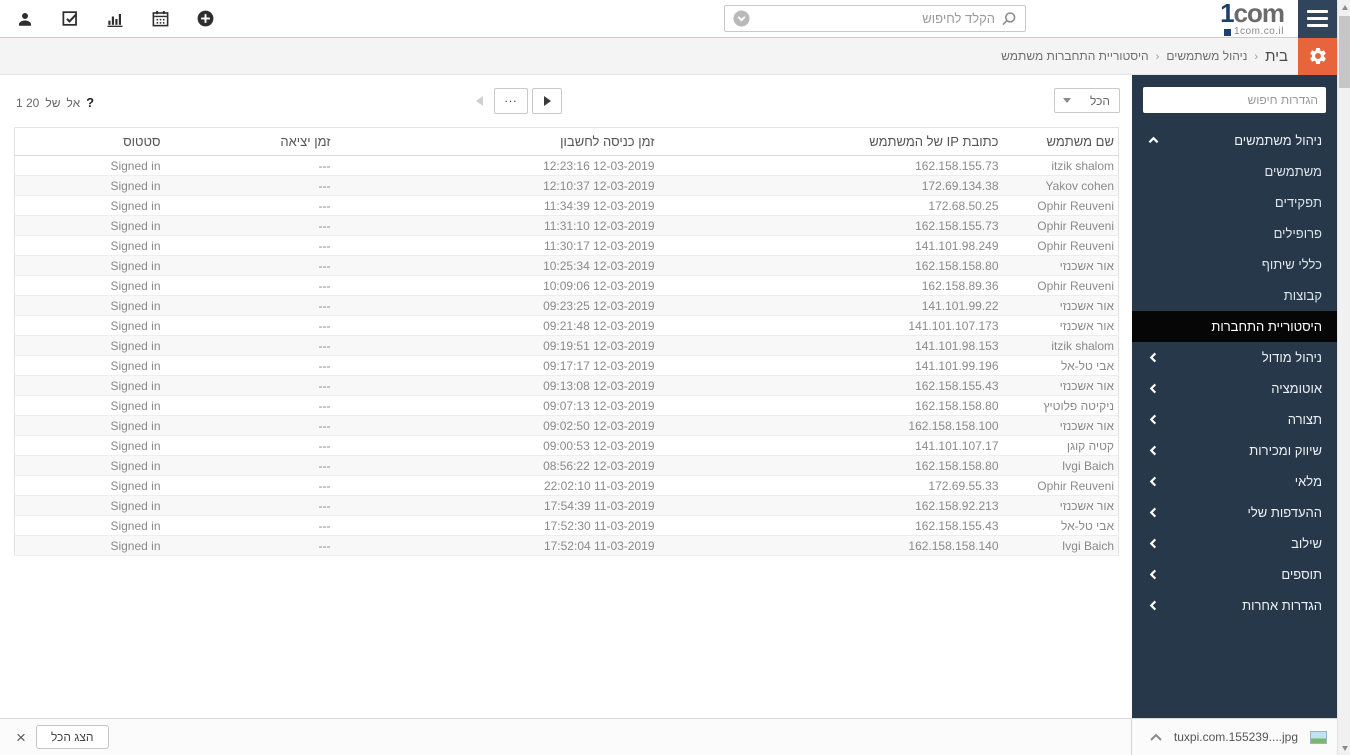  Describe the element at coordinates (1276, 56) in the screenshot. I see `breadcrumb-item: בית` at that location.